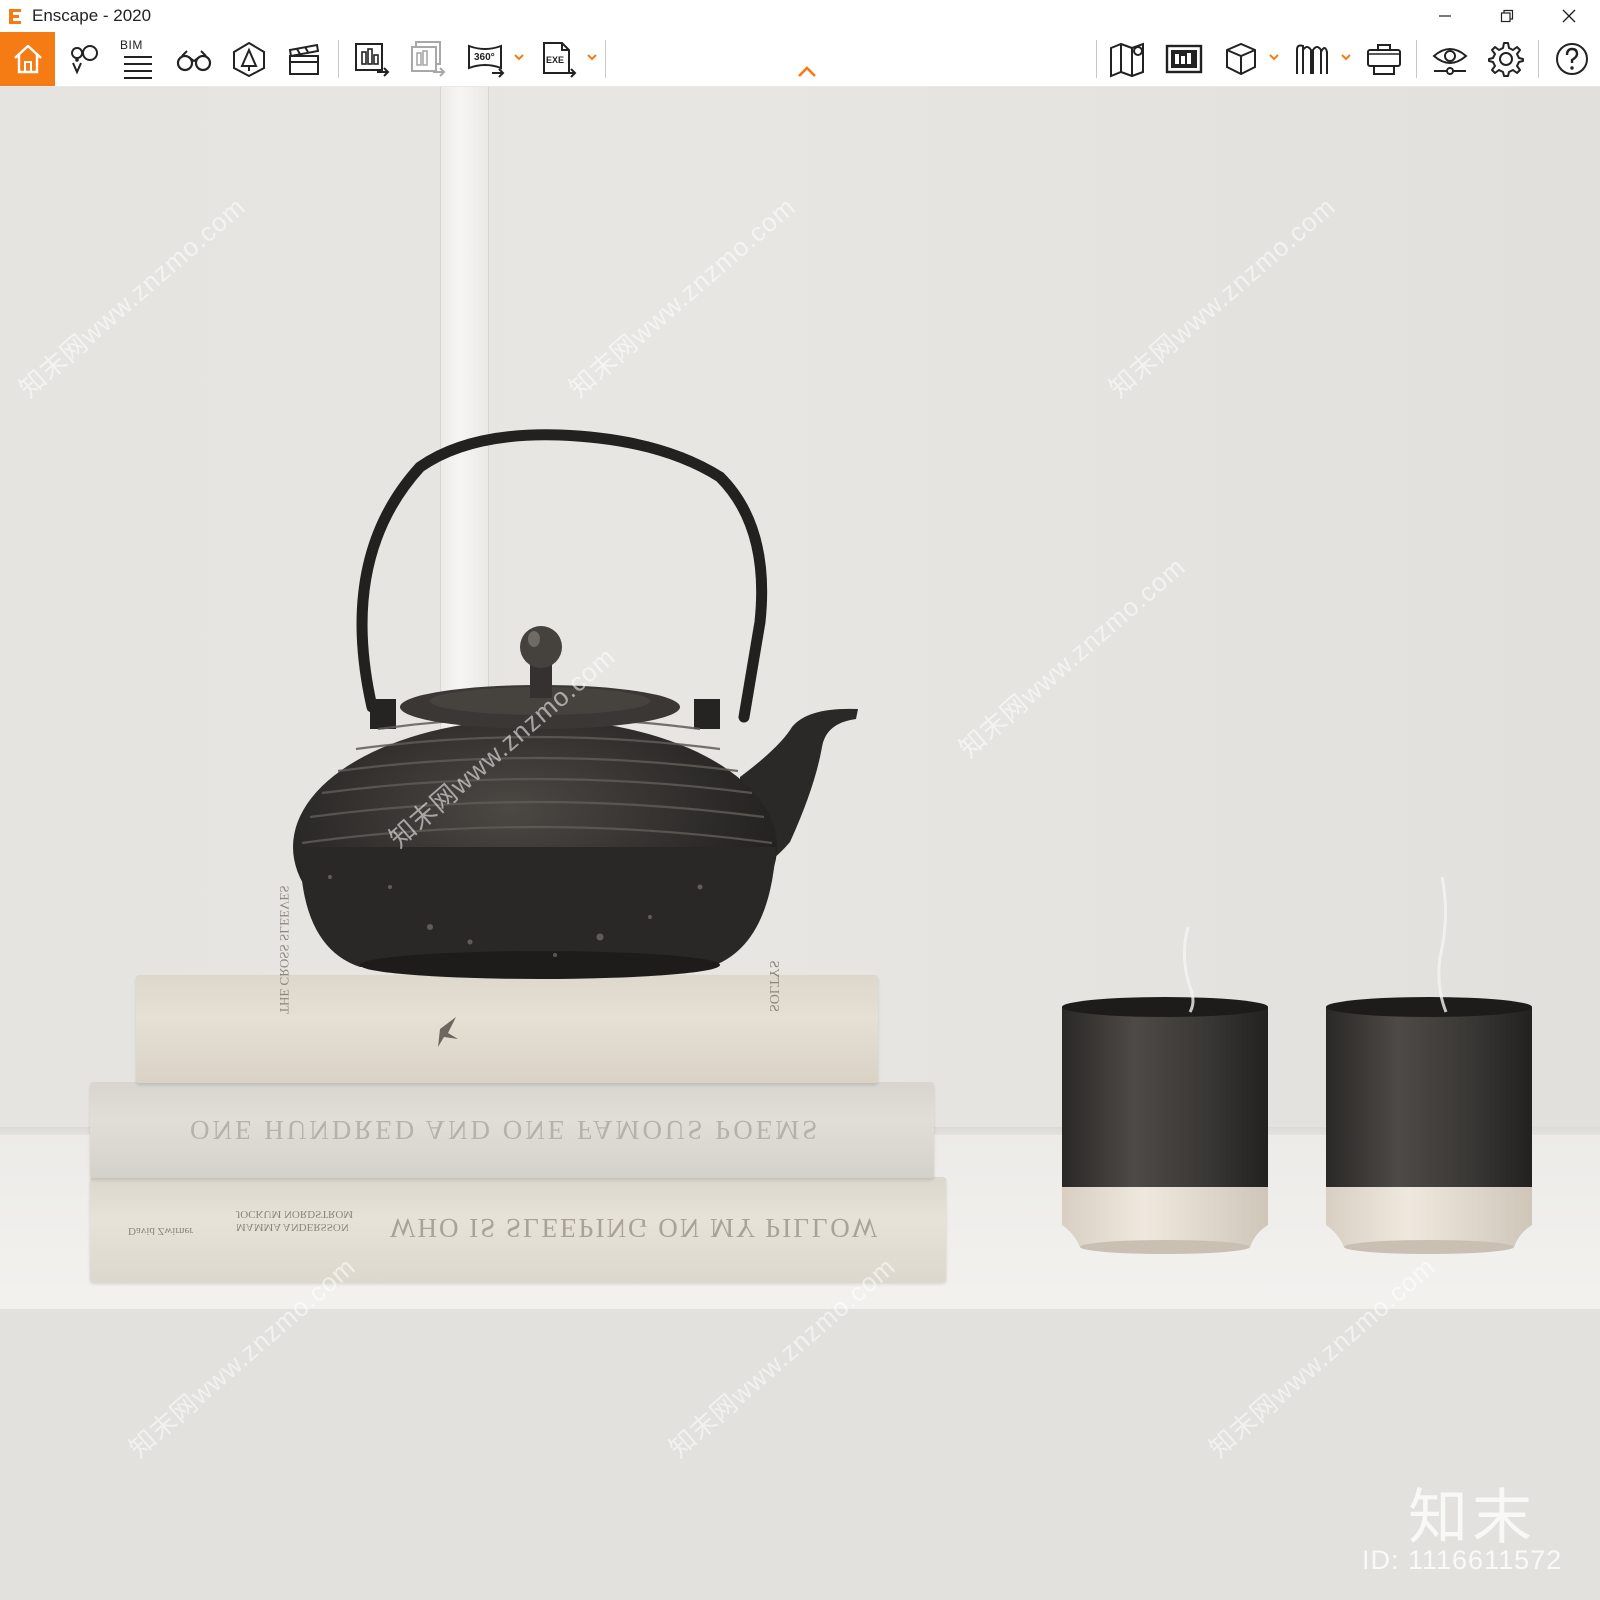  What do you see at coordinates (1274, 57) in the screenshot?
I see `cube-dropdown-chevron-down-icon` at bounding box center [1274, 57].